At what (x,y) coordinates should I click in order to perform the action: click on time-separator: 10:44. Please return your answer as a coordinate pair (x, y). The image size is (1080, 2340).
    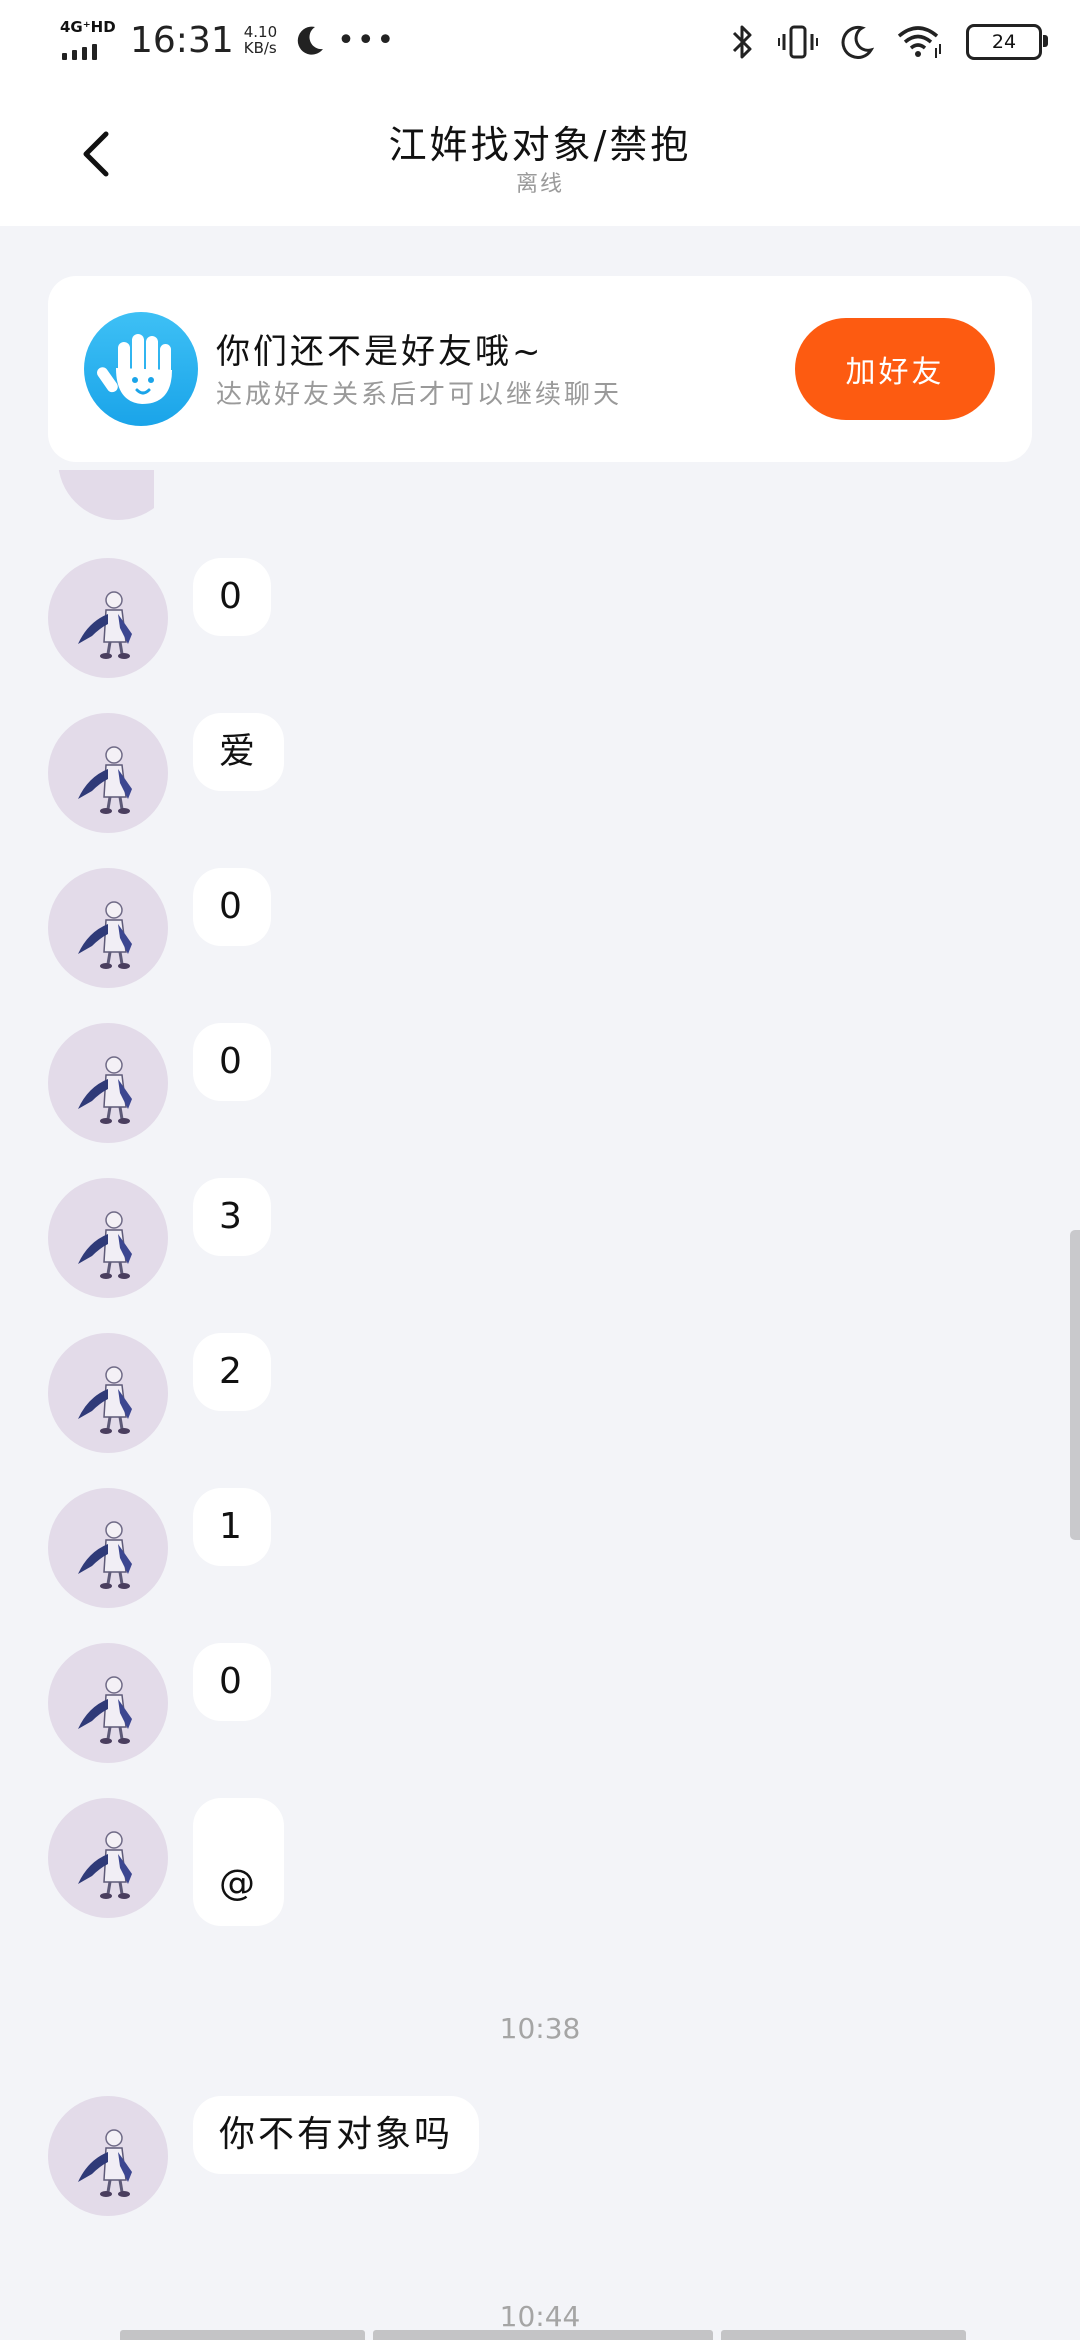
    Looking at the image, I should click on (540, 2316).